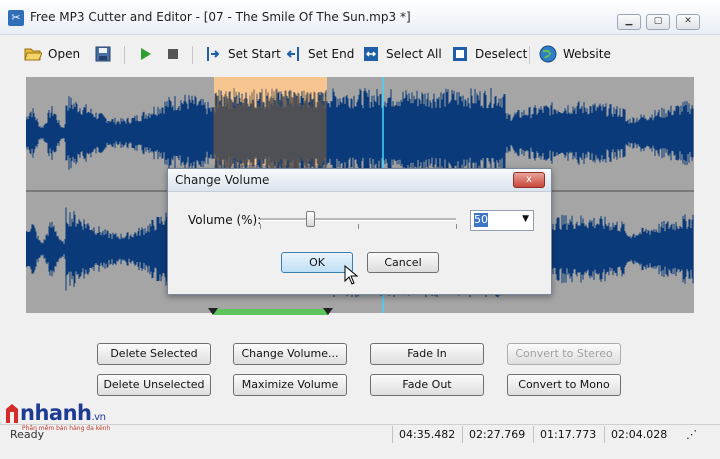  What do you see at coordinates (254, 54) in the screenshot?
I see `set-start-label: Set Start` at bounding box center [254, 54].